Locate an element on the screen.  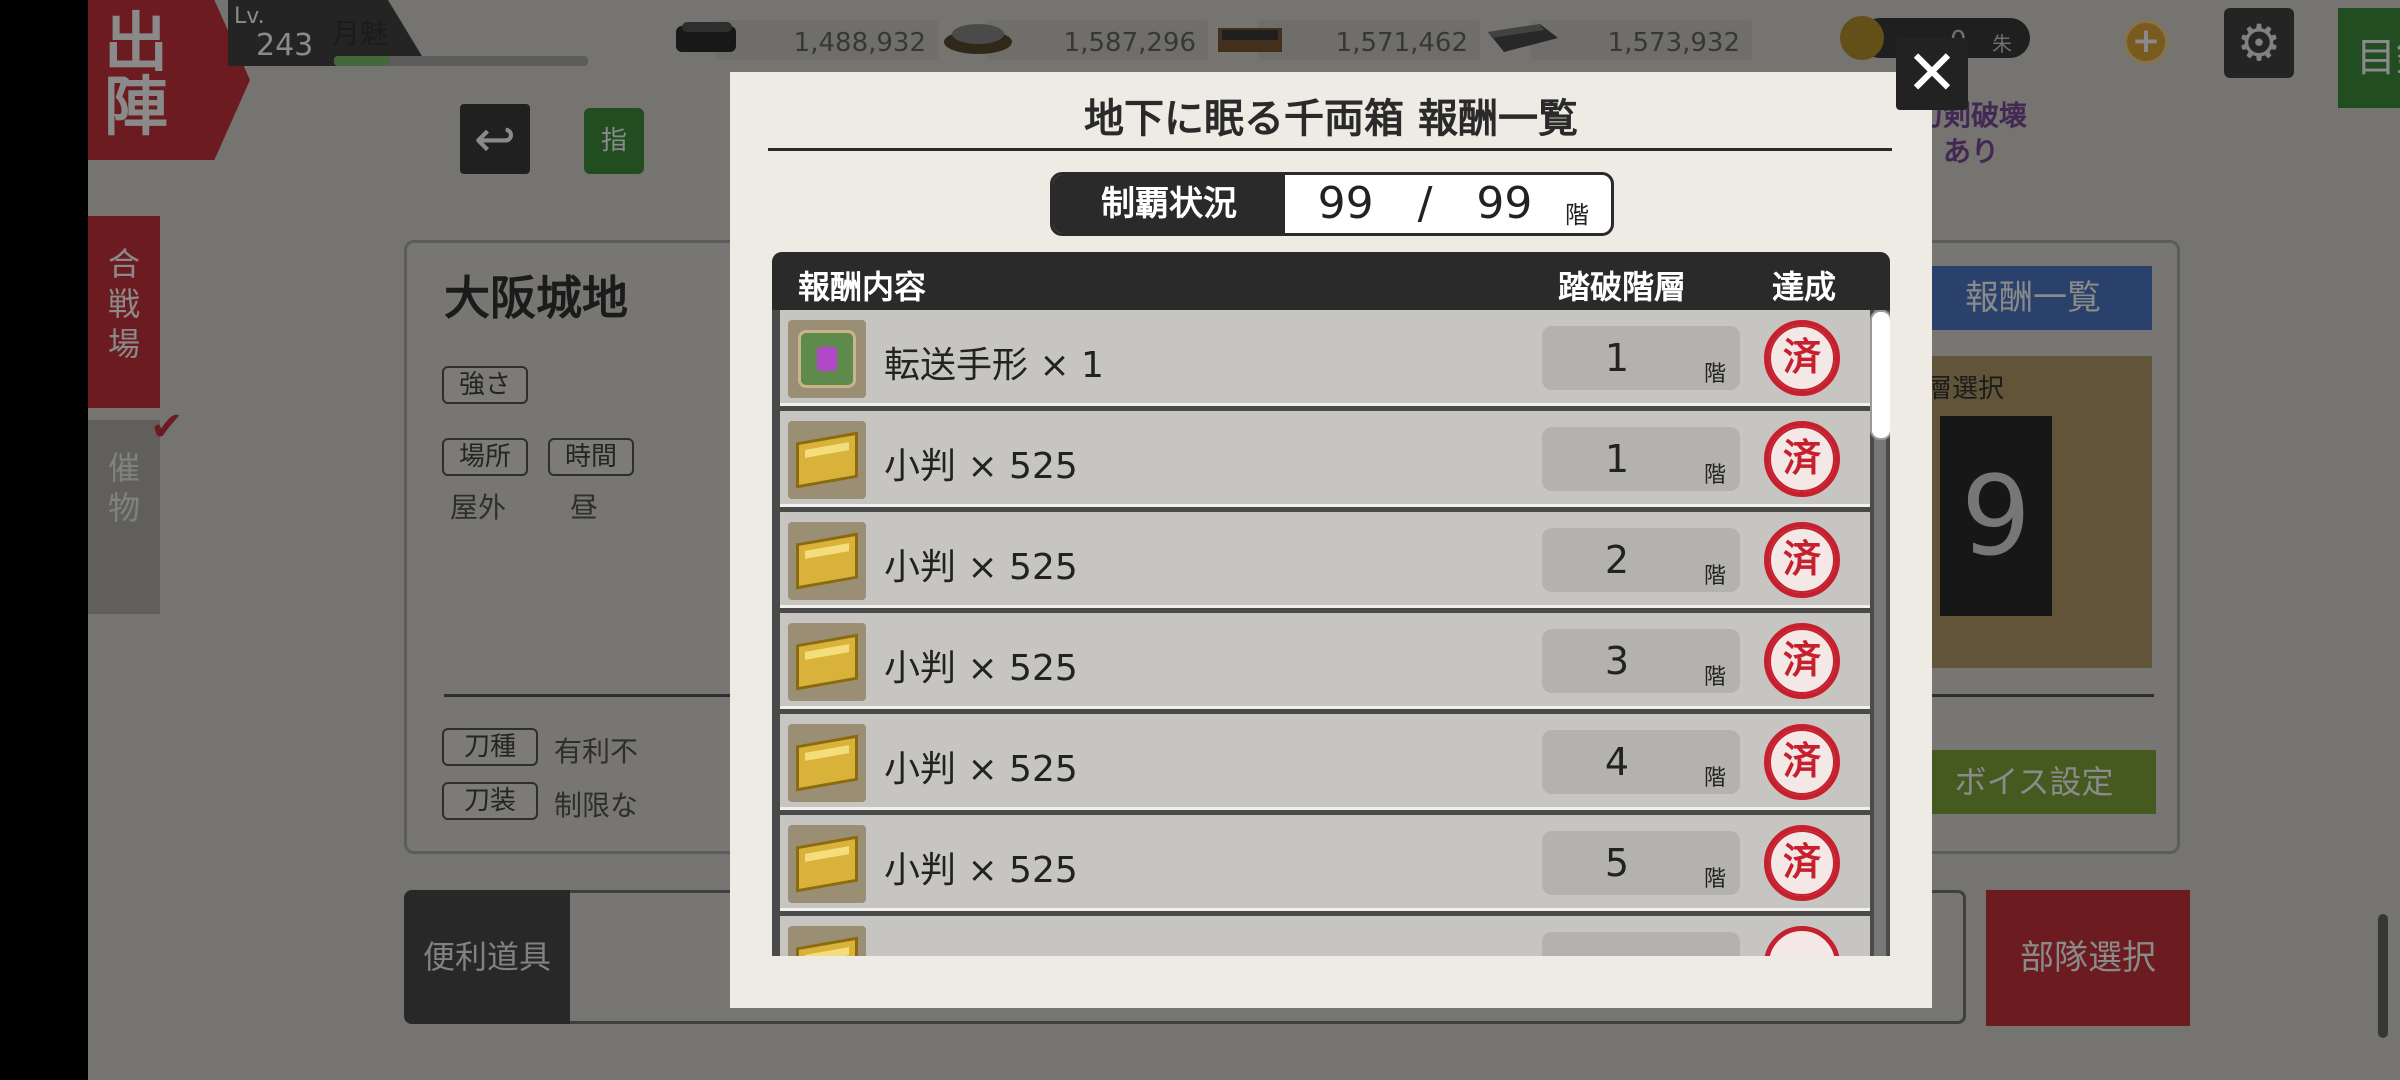
pass-graphic is located at coordinates (827, 359).